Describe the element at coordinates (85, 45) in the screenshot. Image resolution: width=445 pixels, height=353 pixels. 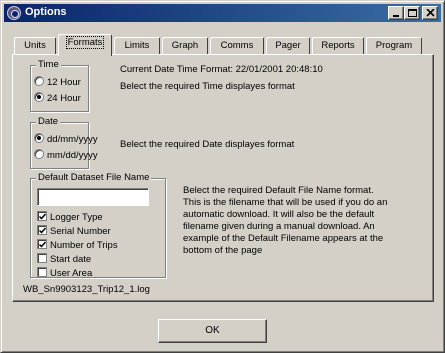
I see `tab-formats: Formats` at that location.